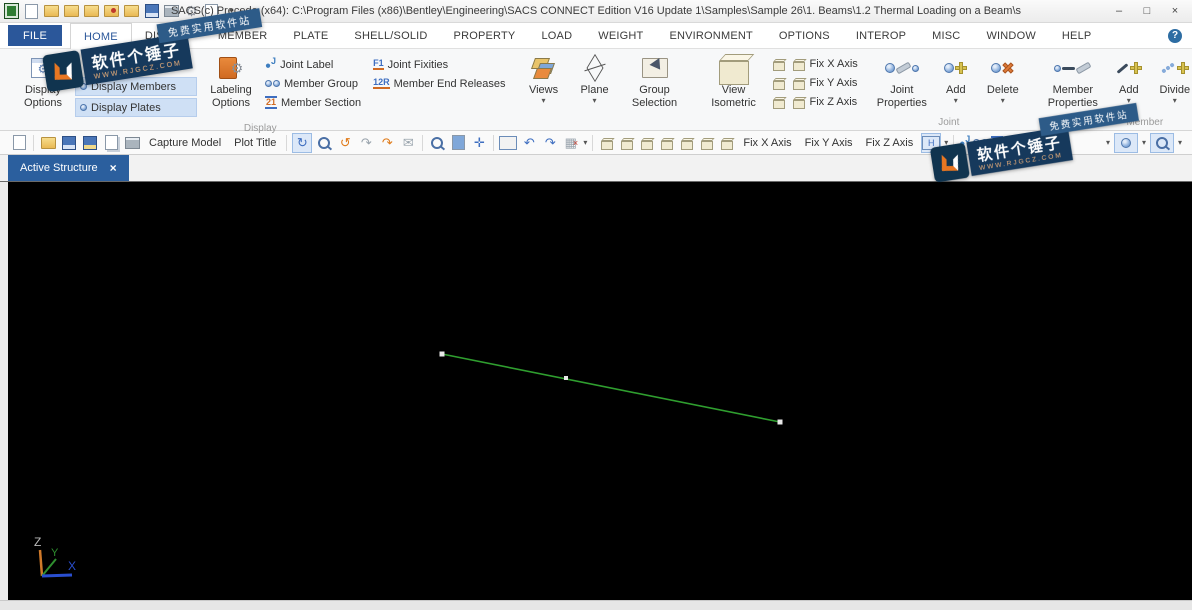 The width and height of the screenshot is (1192, 610). Describe the element at coordinates (881, 35) in the screenshot. I see `tab-interop: INTEROP` at that location.